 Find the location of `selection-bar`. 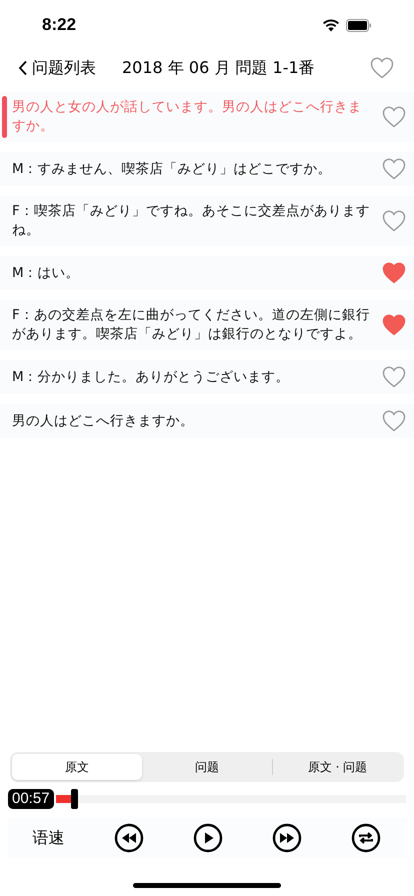

selection-bar is located at coordinates (4, 117).